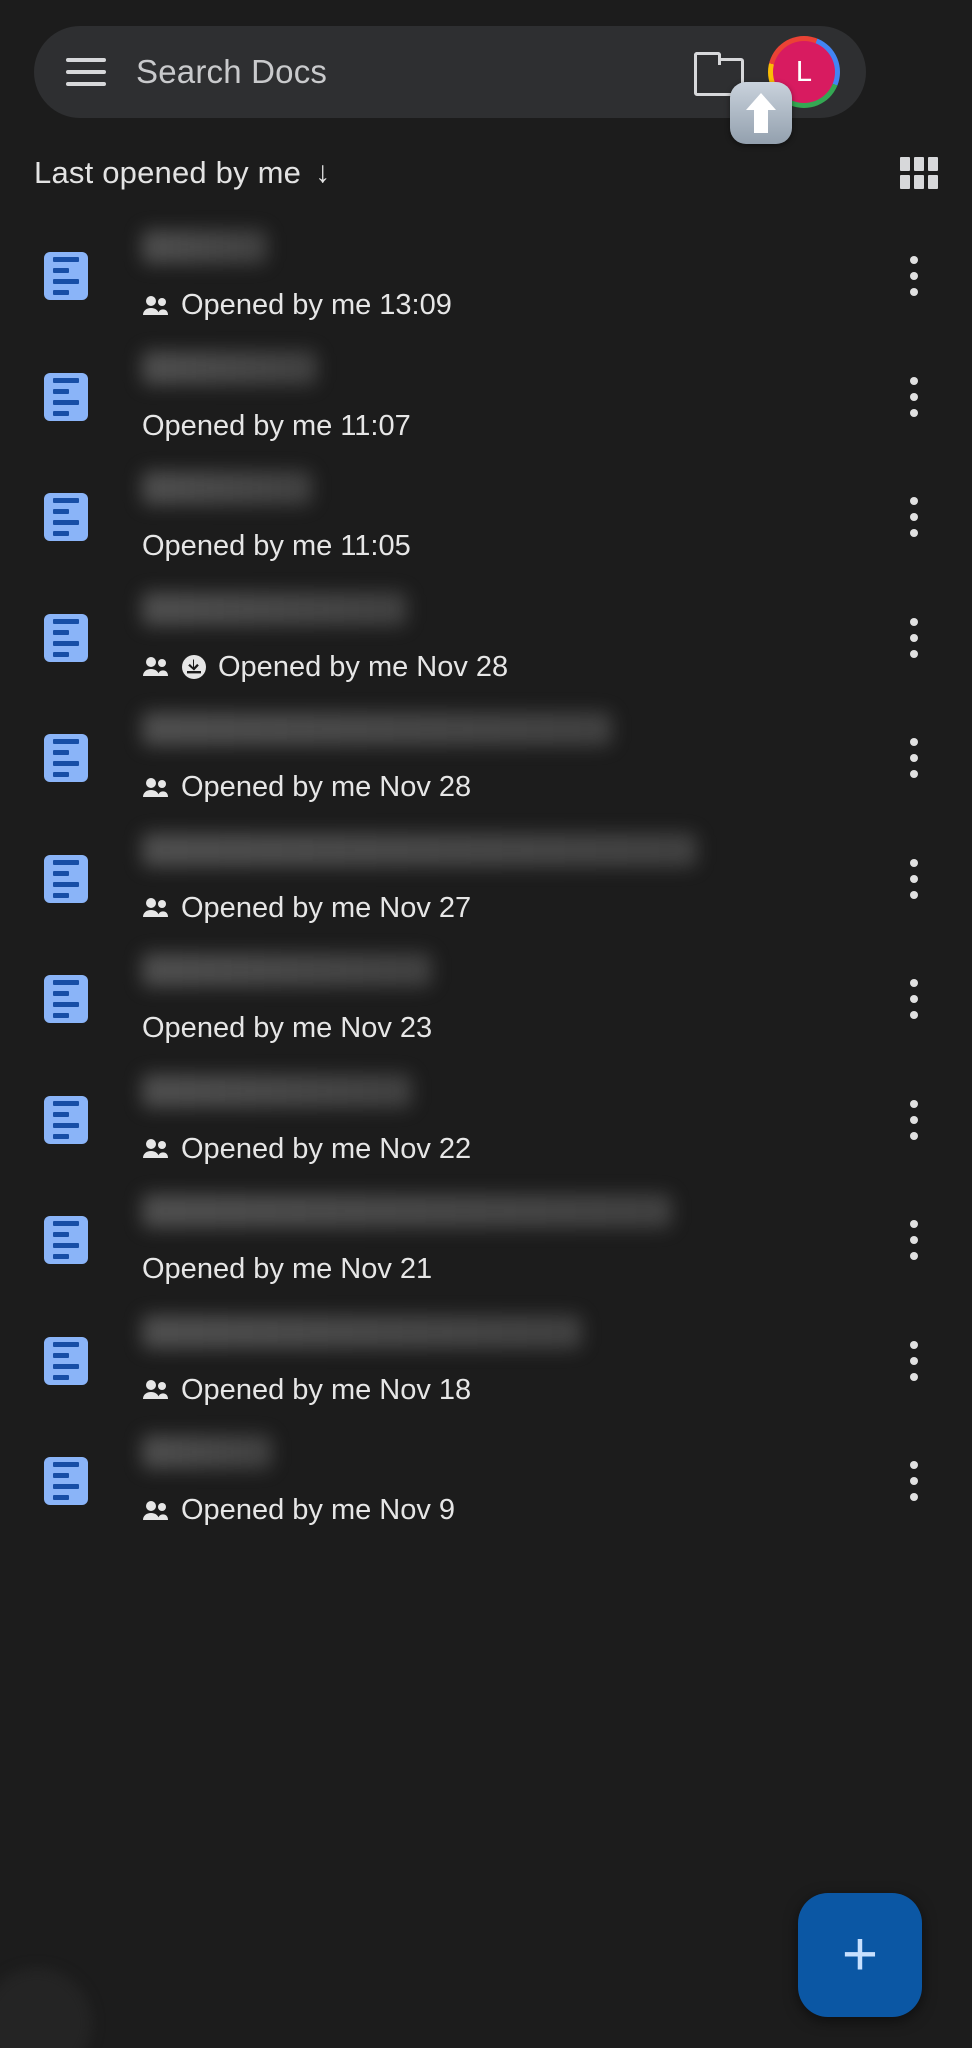 The width and height of the screenshot is (972, 2048). I want to click on document-subtitle-row: Opened by me 13:09, so click(297, 305).